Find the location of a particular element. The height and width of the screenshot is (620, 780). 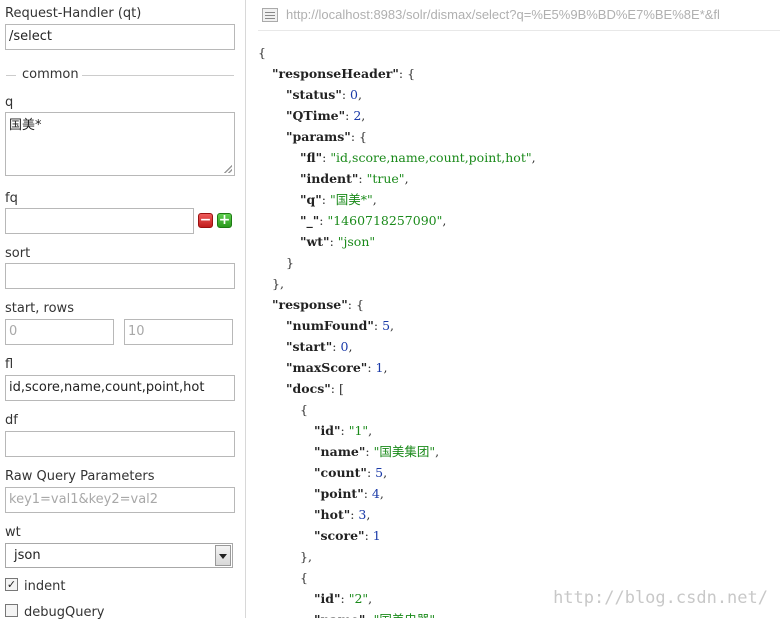

json-line: "hot": 3, is located at coordinates (342, 514).